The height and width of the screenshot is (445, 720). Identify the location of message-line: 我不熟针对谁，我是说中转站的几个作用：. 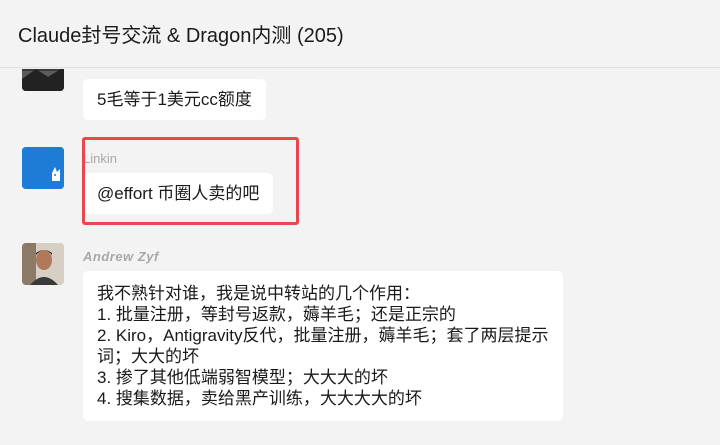
(258, 293).